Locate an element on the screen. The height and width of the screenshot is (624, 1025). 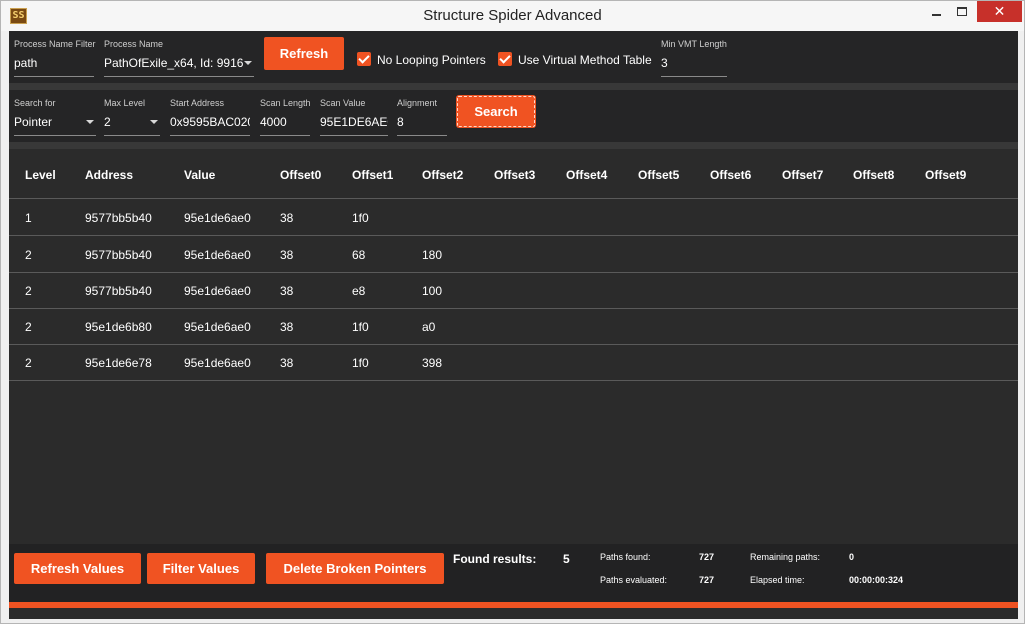
cell-address: 95e1de6e78 is located at coordinates (118, 363).